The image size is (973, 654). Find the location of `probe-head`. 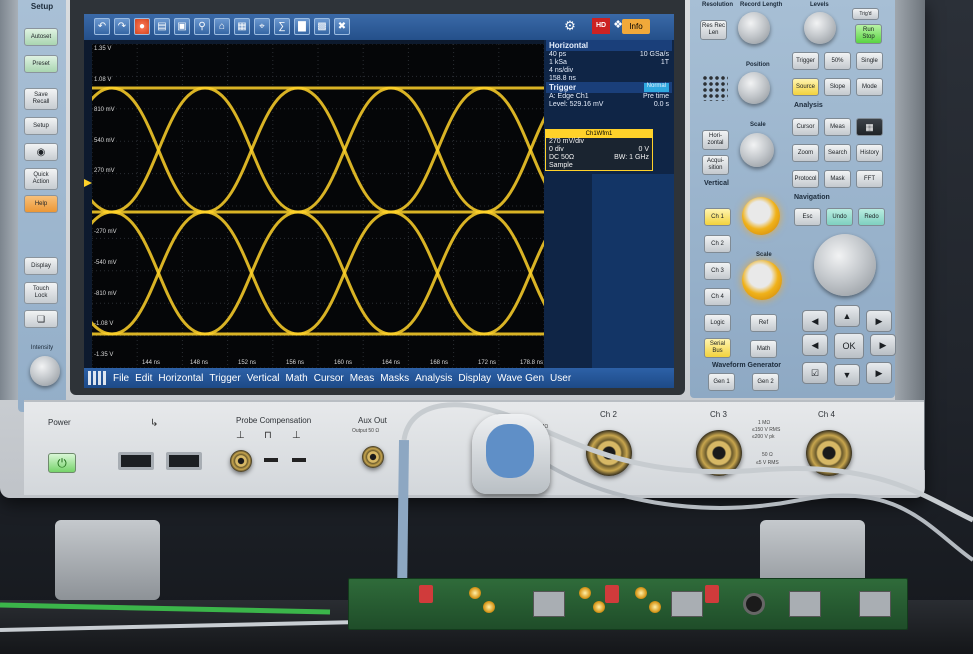

probe-head is located at coordinates (511, 454).